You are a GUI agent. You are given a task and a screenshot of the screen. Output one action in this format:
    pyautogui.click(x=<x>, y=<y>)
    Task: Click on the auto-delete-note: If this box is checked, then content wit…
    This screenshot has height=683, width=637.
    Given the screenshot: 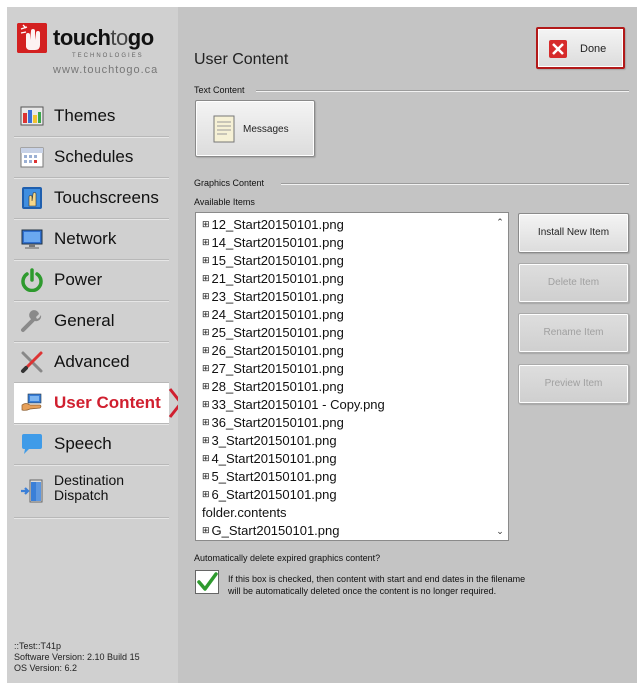 What is the action you would take?
    pyautogui.click(x=428, y=585)
    